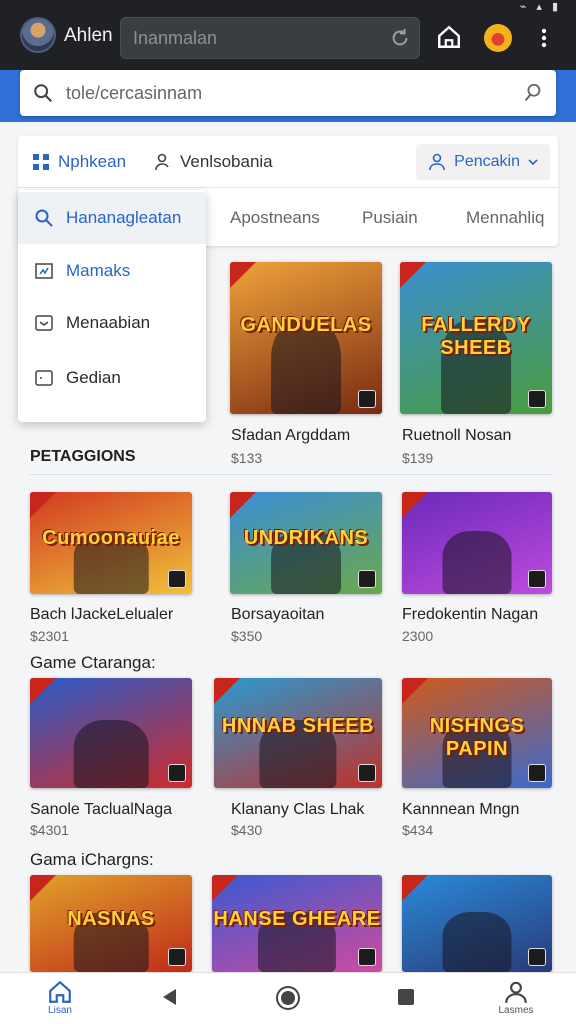 The height and width of the screenshot is (1024, 576). I want to click on game-price: $430, so click(247, 830).